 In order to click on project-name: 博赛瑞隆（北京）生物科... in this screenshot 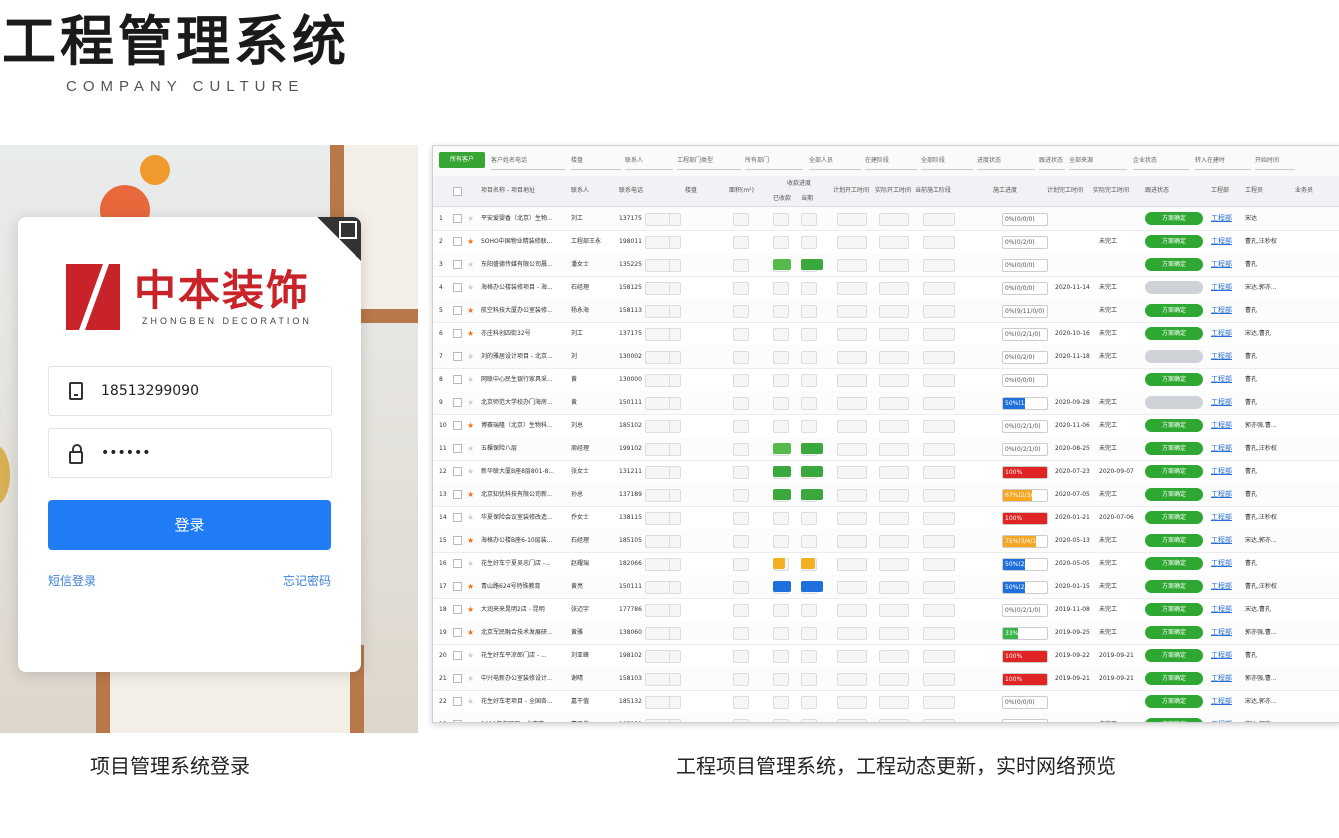, I will do `click(524, 425)`.